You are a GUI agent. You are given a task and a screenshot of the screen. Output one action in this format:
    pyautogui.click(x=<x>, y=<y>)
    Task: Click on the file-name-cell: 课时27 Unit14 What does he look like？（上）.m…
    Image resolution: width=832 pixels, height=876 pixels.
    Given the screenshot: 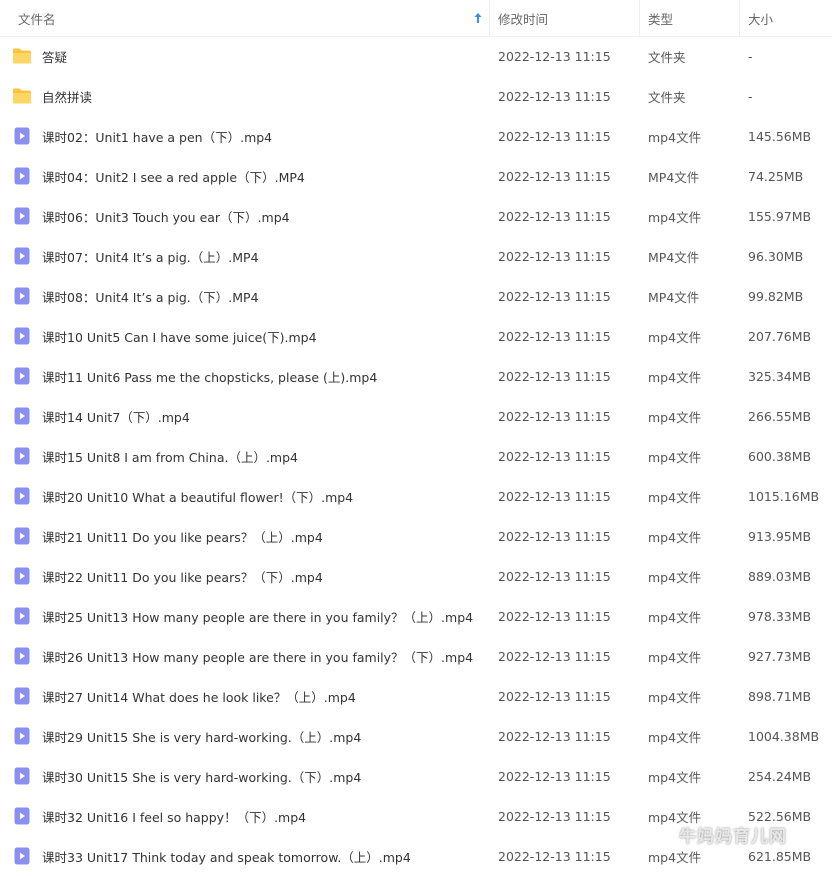 What is the action you would take?
    pyautogui.click(x=245, y=696)
    